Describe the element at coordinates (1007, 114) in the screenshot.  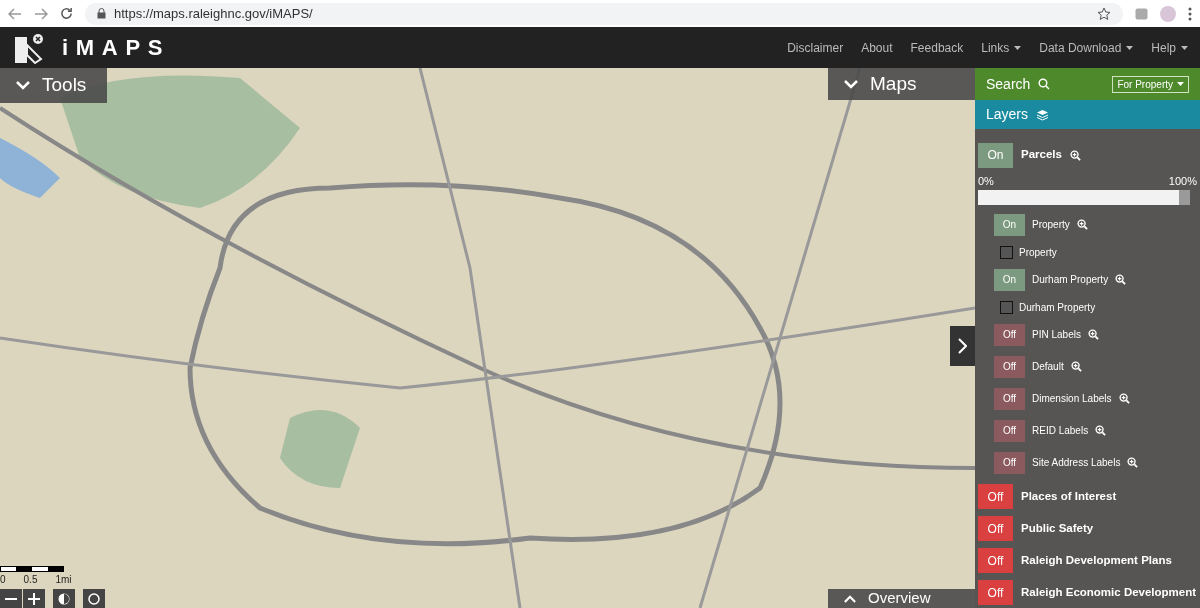
I see `layers-label: Layers` at that location.